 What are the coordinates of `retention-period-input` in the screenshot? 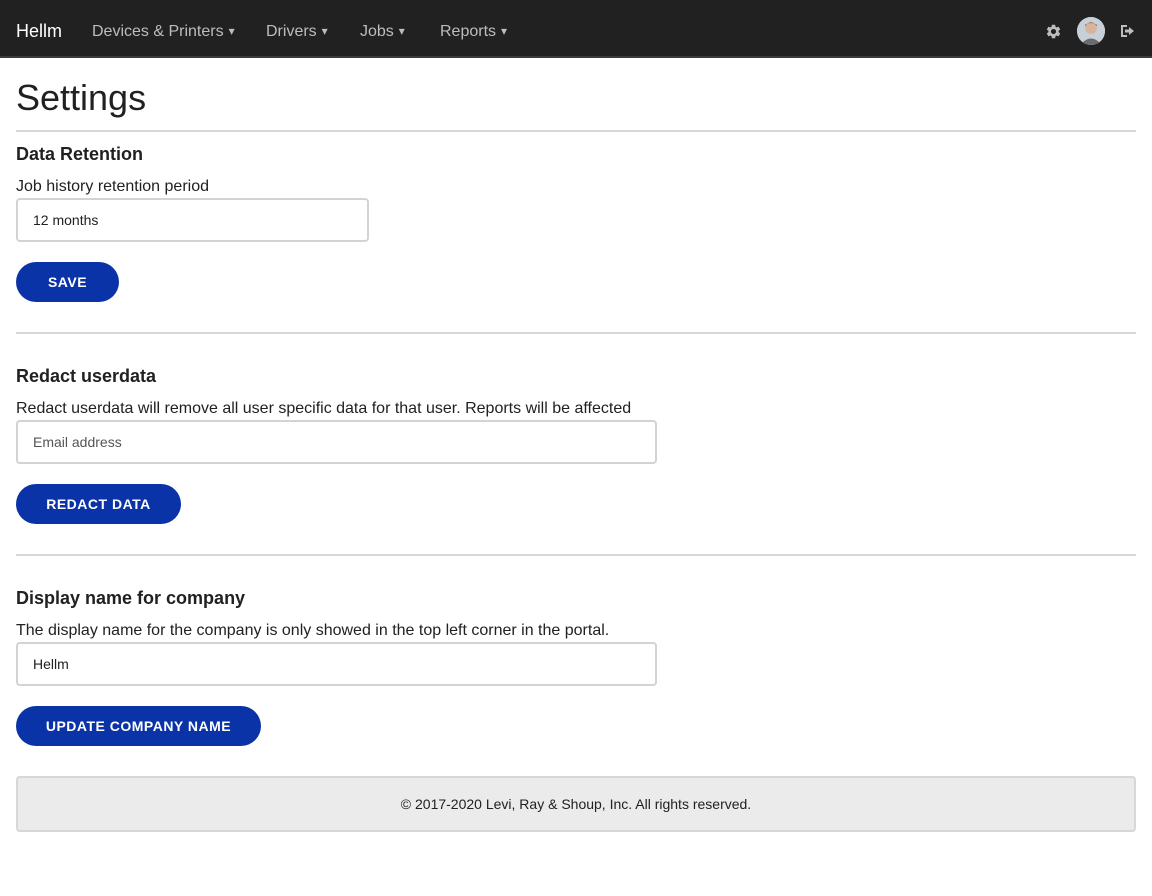 It's located at (192, 220).